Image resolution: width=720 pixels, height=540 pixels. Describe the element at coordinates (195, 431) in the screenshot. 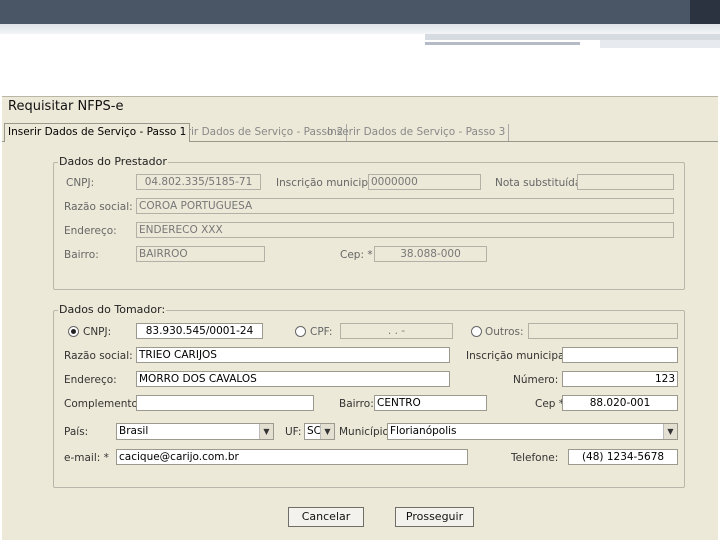

I see `tomador-pais-select: Brasil ▼` at that location.